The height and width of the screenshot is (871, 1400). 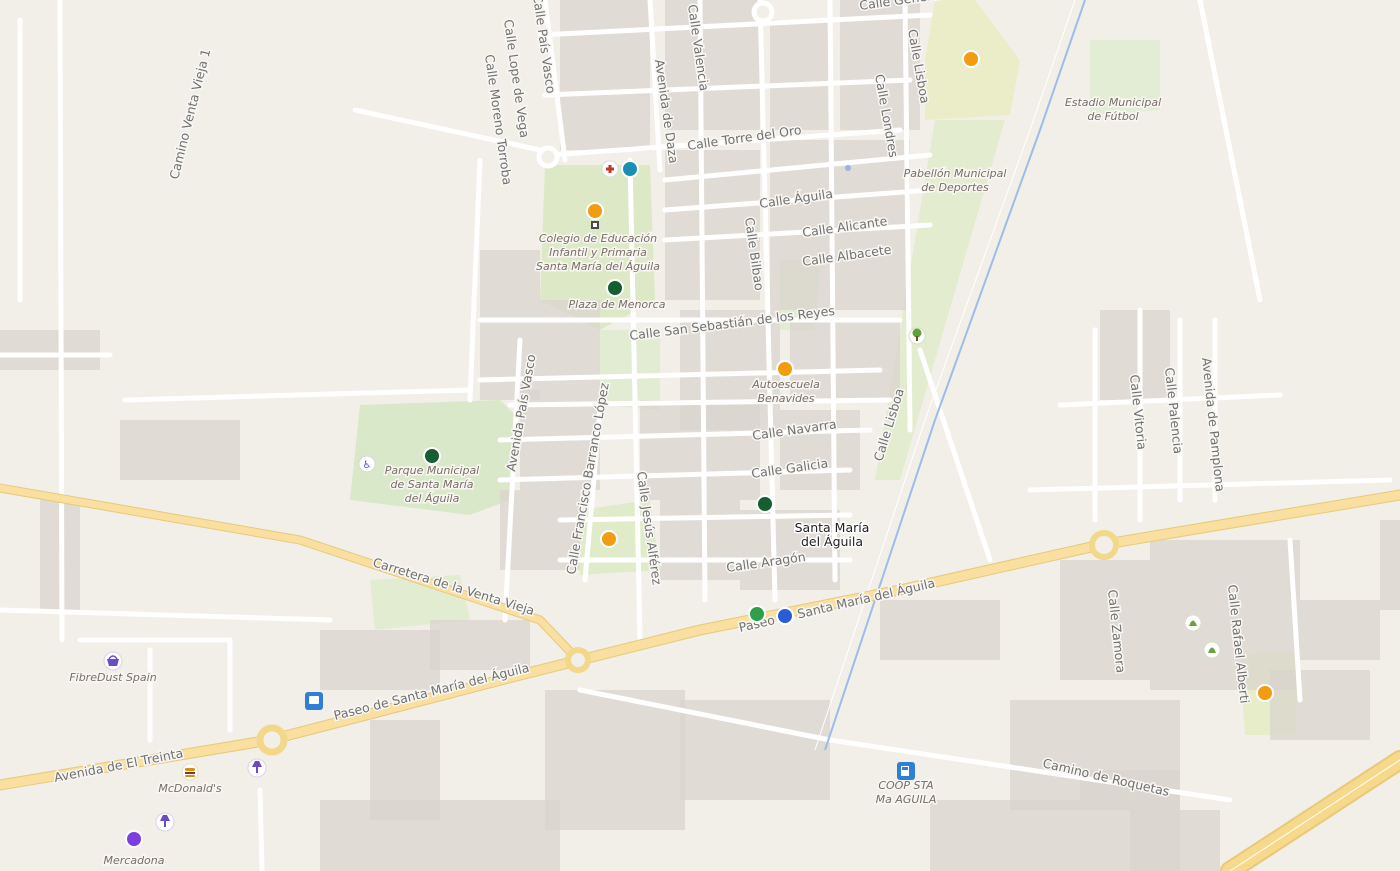 I want to click on burger-icon, so click(x=190, y=772).